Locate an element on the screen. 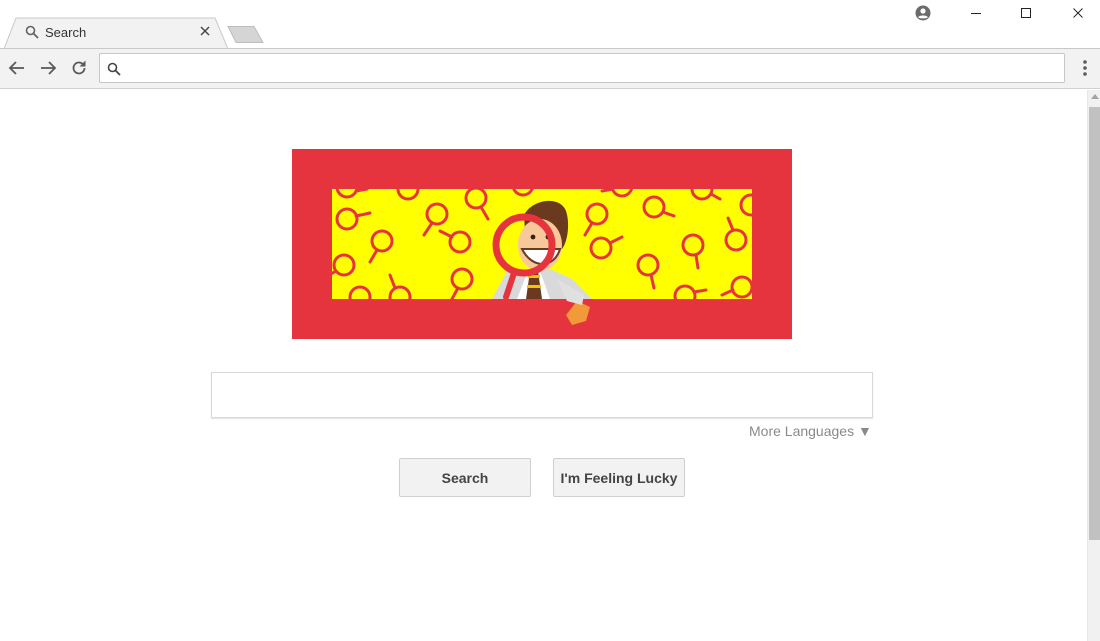 This screenshot has width=1100, height=641. search-input is located at coordinates (542, 395).